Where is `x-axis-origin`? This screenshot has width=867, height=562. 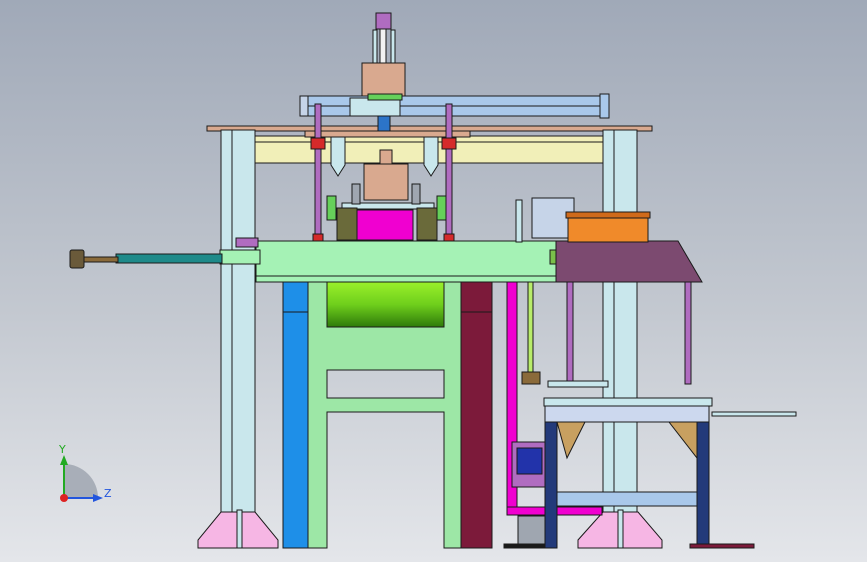 x-axis-origin is located at coordinates (64, 498).